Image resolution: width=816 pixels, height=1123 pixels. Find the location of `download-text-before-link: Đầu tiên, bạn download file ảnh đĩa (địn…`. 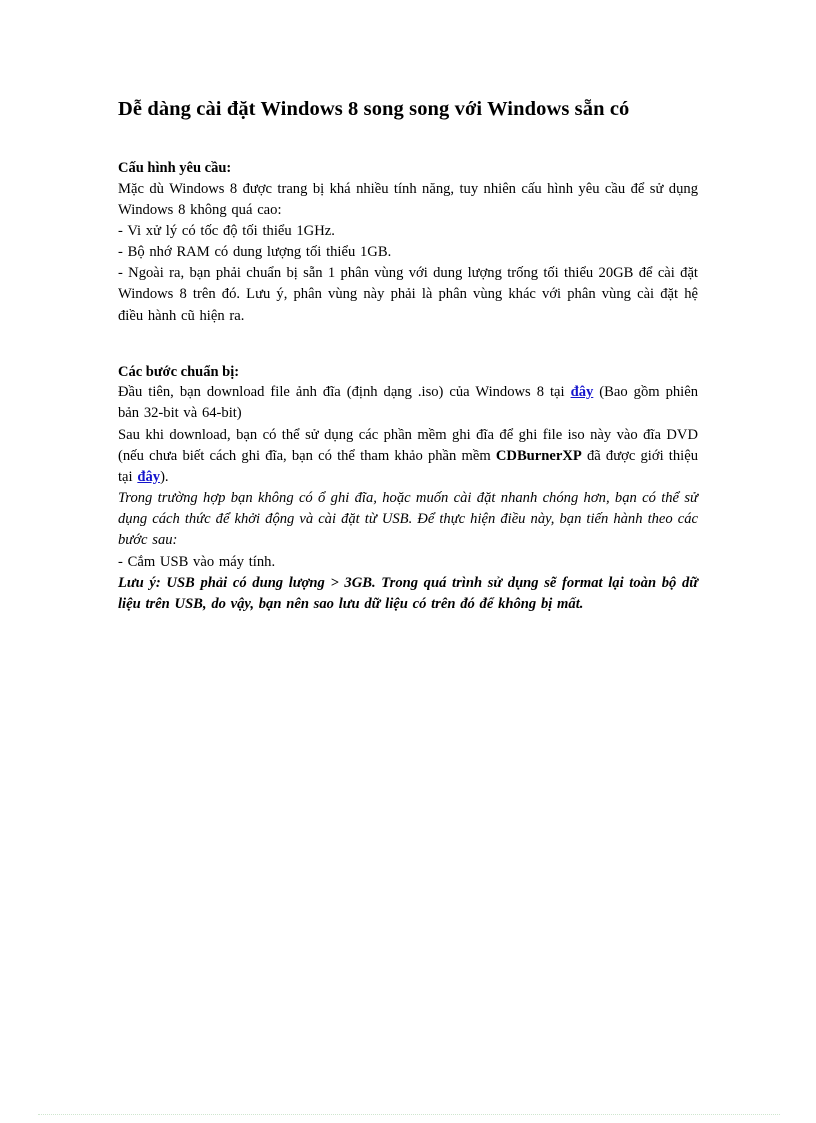

download-text-before-link: Đầu tiên, bạn download file ảnh đĩa (địn… is located at coordinates (344, 392).